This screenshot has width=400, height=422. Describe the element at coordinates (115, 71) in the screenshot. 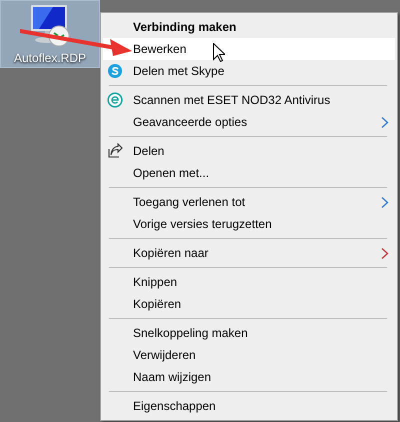

I see `skype-icon` at that location.